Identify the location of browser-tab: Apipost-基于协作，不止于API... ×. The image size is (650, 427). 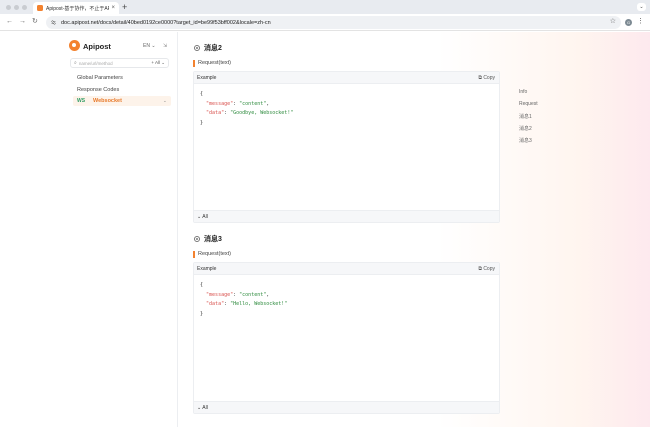
(76, 8).